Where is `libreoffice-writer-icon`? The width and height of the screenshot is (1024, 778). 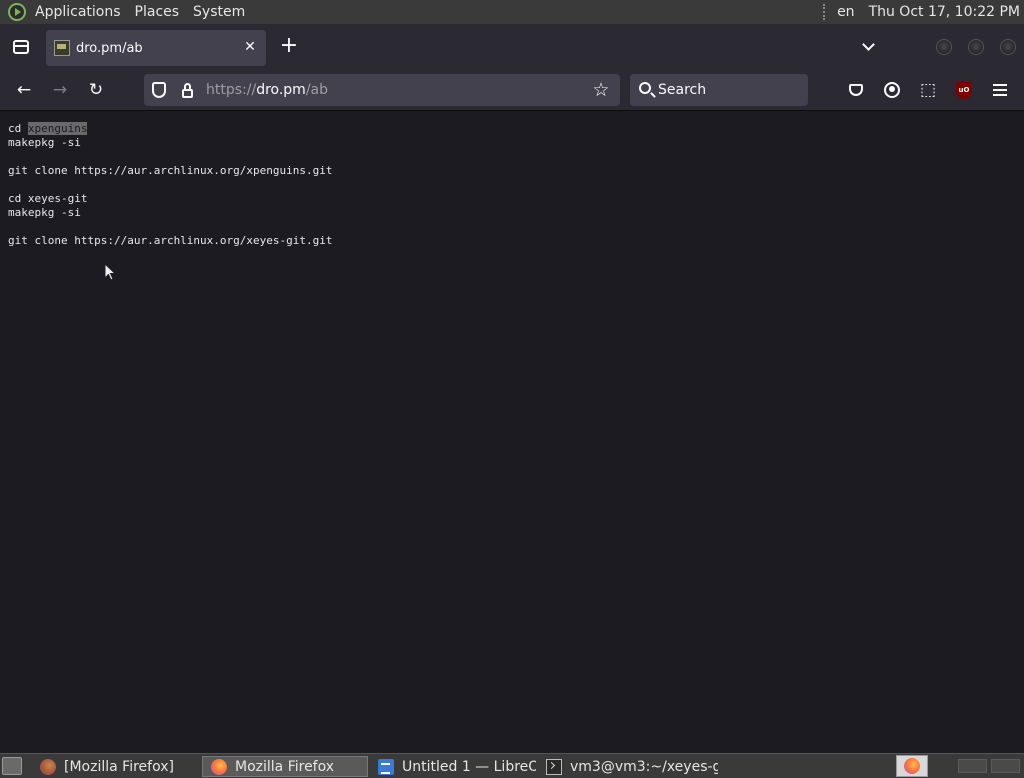
libreoffice-writer-icon is located at coordinates (386, 766).